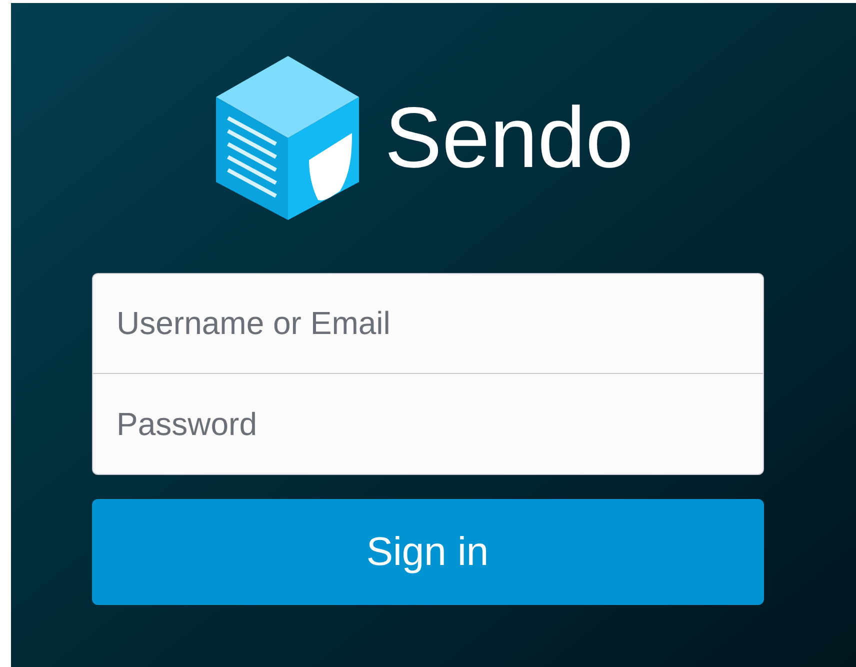  Describe the element at coordinates (428, 424) in the screenshot. I see `password-field: Password` at that location.